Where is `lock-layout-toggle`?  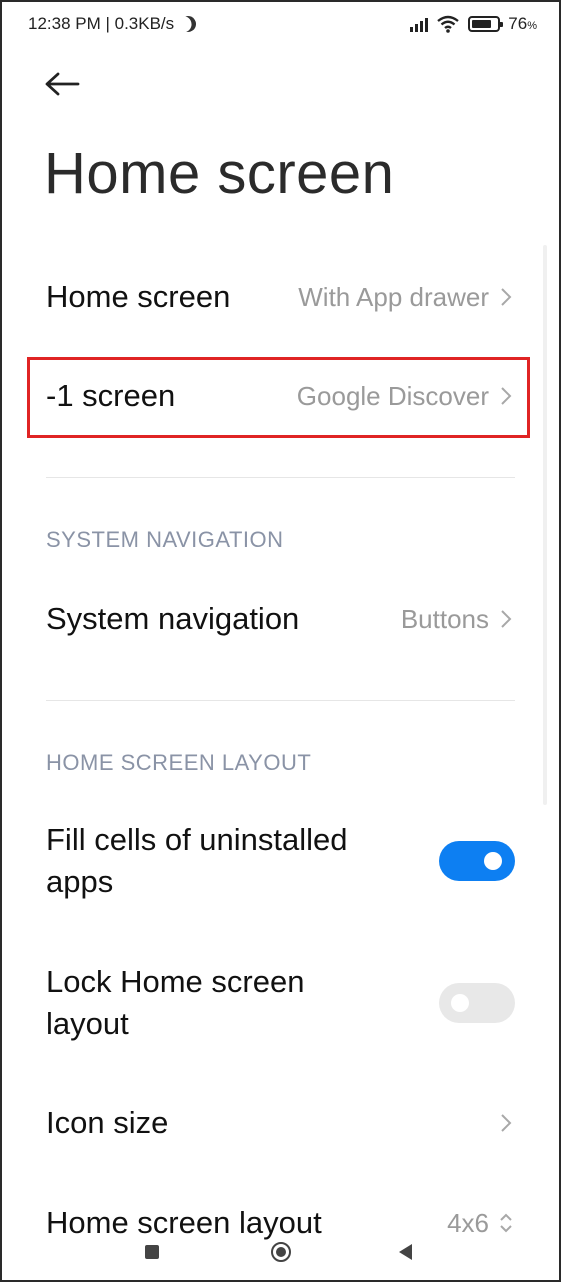
lock-layout-toggle is located at coordinates (477, 1003).